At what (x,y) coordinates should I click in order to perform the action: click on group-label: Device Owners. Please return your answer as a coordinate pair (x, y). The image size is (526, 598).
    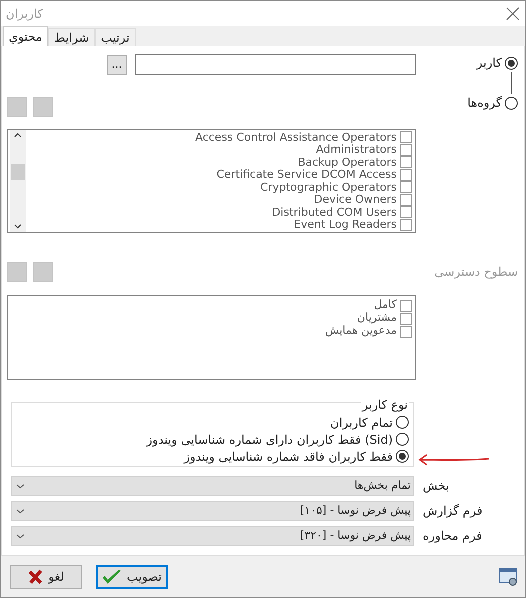
    Looking at the image, I should click on (355, 200).